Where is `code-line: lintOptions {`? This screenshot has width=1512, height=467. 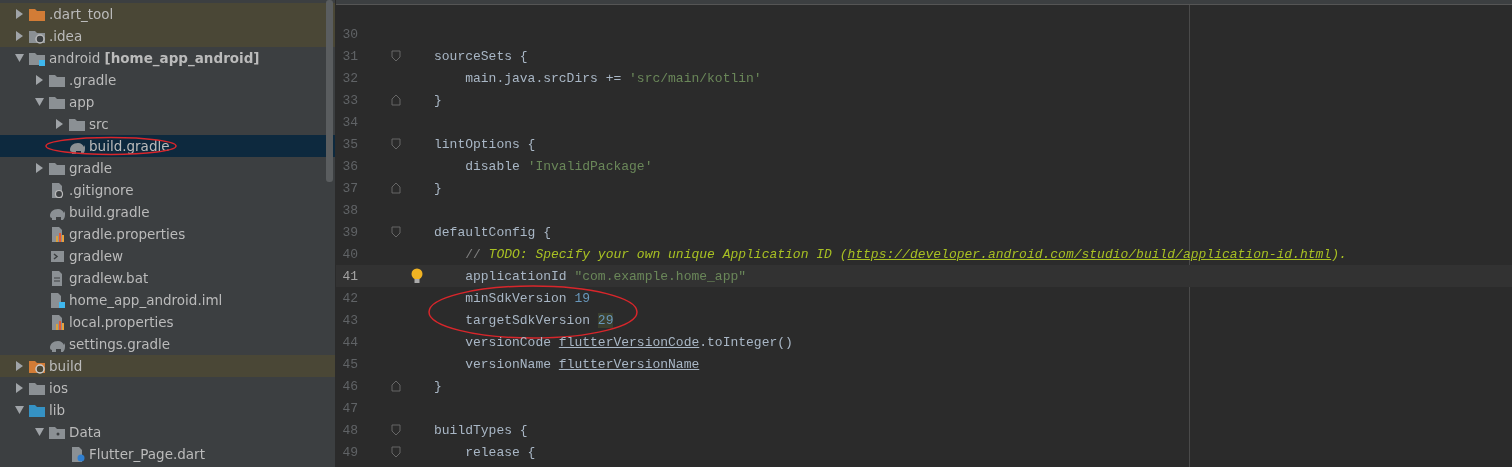
code-line: lintOptions { is located at coordinates (485, 144).